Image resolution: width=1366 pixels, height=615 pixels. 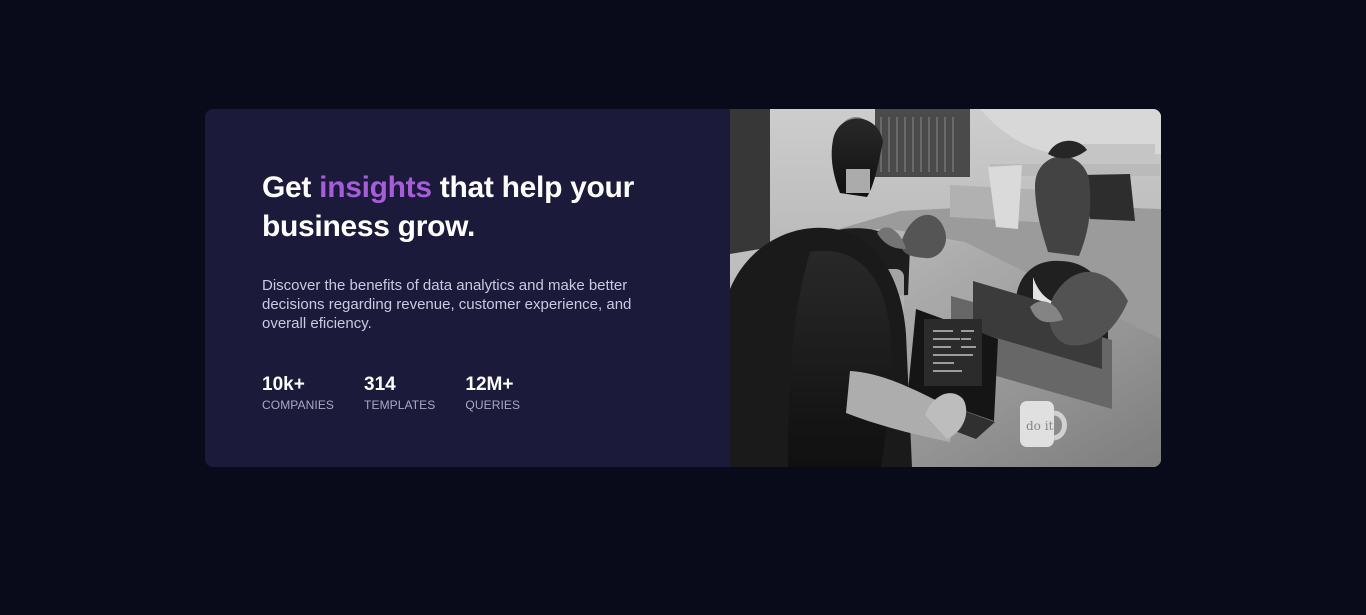 I want to click on stat-label: TEMPLATES, so click(x=400, y=405).